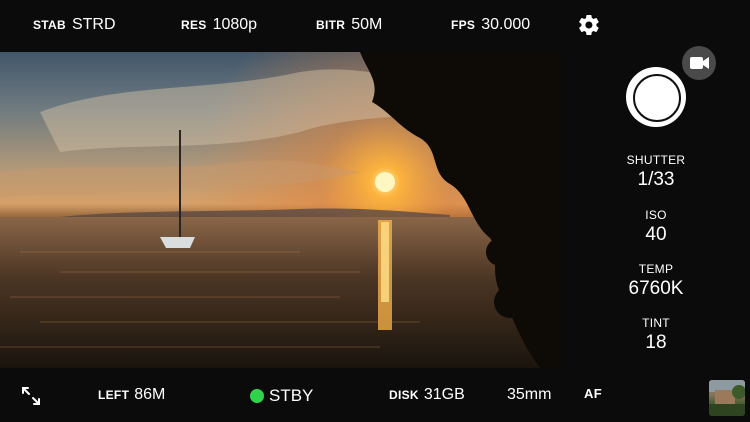 The height and width of the screenshot is (422, 750). Describe the element at coordinates (291, 395) in the screenshot. I see `status-text: STBY` at that location.